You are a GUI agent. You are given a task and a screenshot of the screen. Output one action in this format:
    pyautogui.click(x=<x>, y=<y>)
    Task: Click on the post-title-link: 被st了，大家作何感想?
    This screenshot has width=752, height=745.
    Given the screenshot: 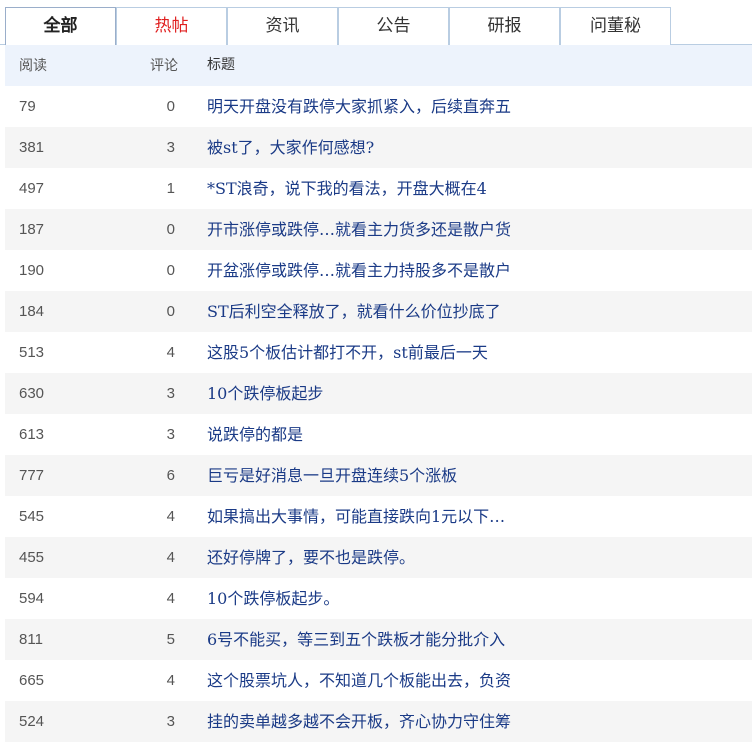 What is the action you would take?
    pyautogui.click(x=290, y=147)
    